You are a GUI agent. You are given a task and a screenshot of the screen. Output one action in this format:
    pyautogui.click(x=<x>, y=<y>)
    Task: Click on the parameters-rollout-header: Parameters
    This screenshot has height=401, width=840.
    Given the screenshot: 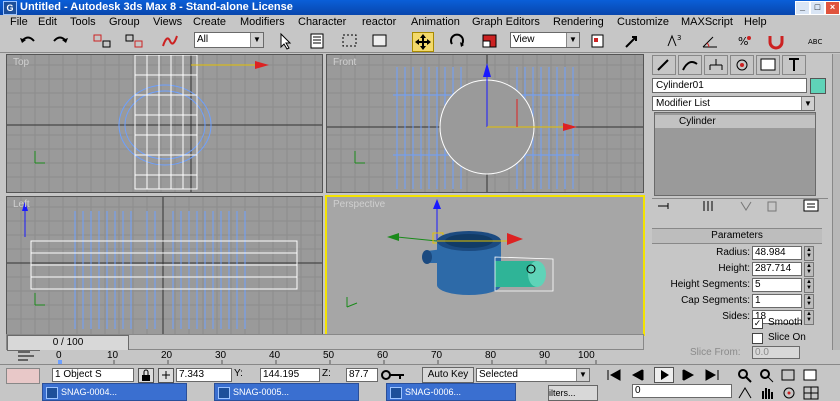 What is the action you would take?
    pyautogui.click(x=737, y=236)
    